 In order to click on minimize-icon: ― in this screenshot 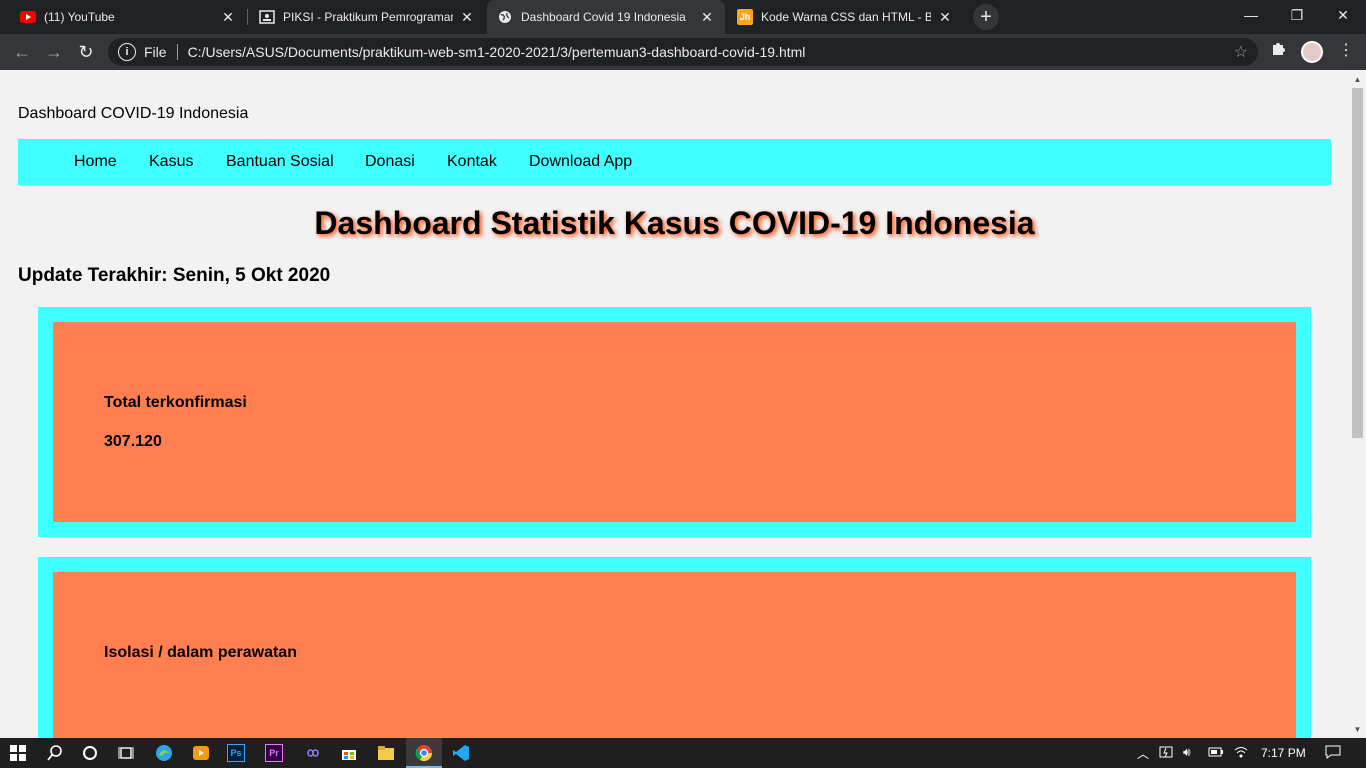, I will do `click(1251, 15)`.